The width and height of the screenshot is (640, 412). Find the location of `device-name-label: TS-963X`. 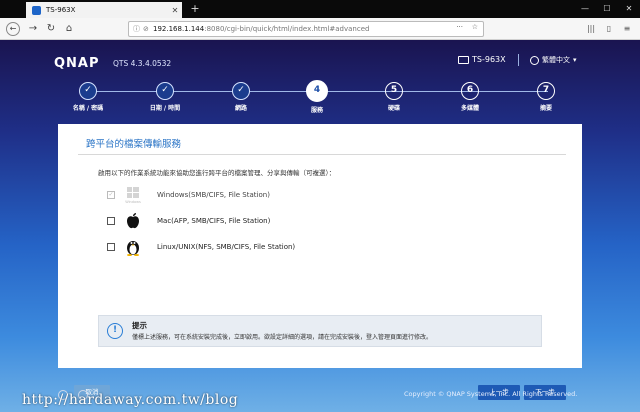

device-name-label: TS-963X is located at coordinates (489, 59).